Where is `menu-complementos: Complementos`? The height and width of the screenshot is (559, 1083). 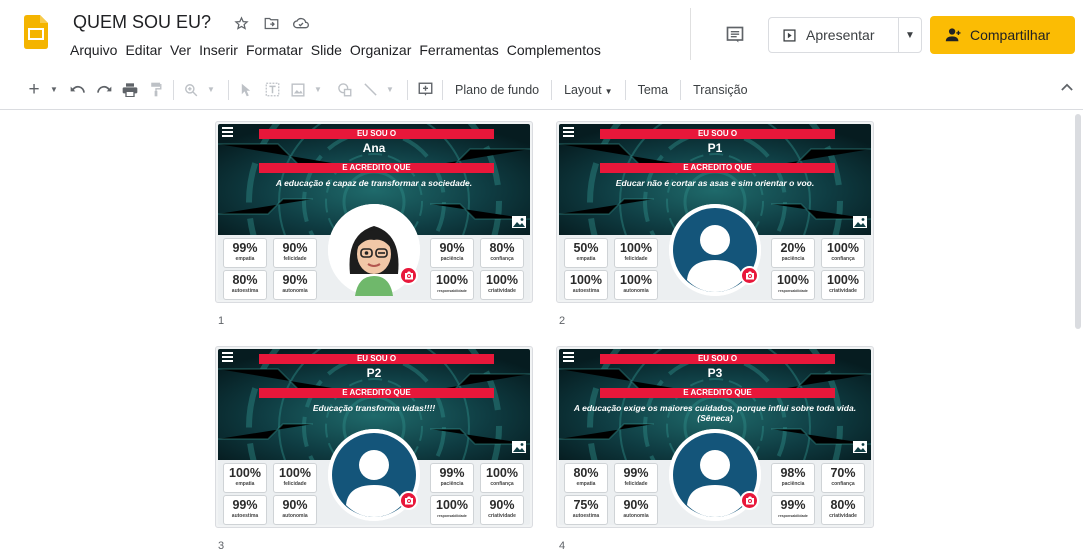
menu-complementos: Complementos is located at coordinates (554, 50).